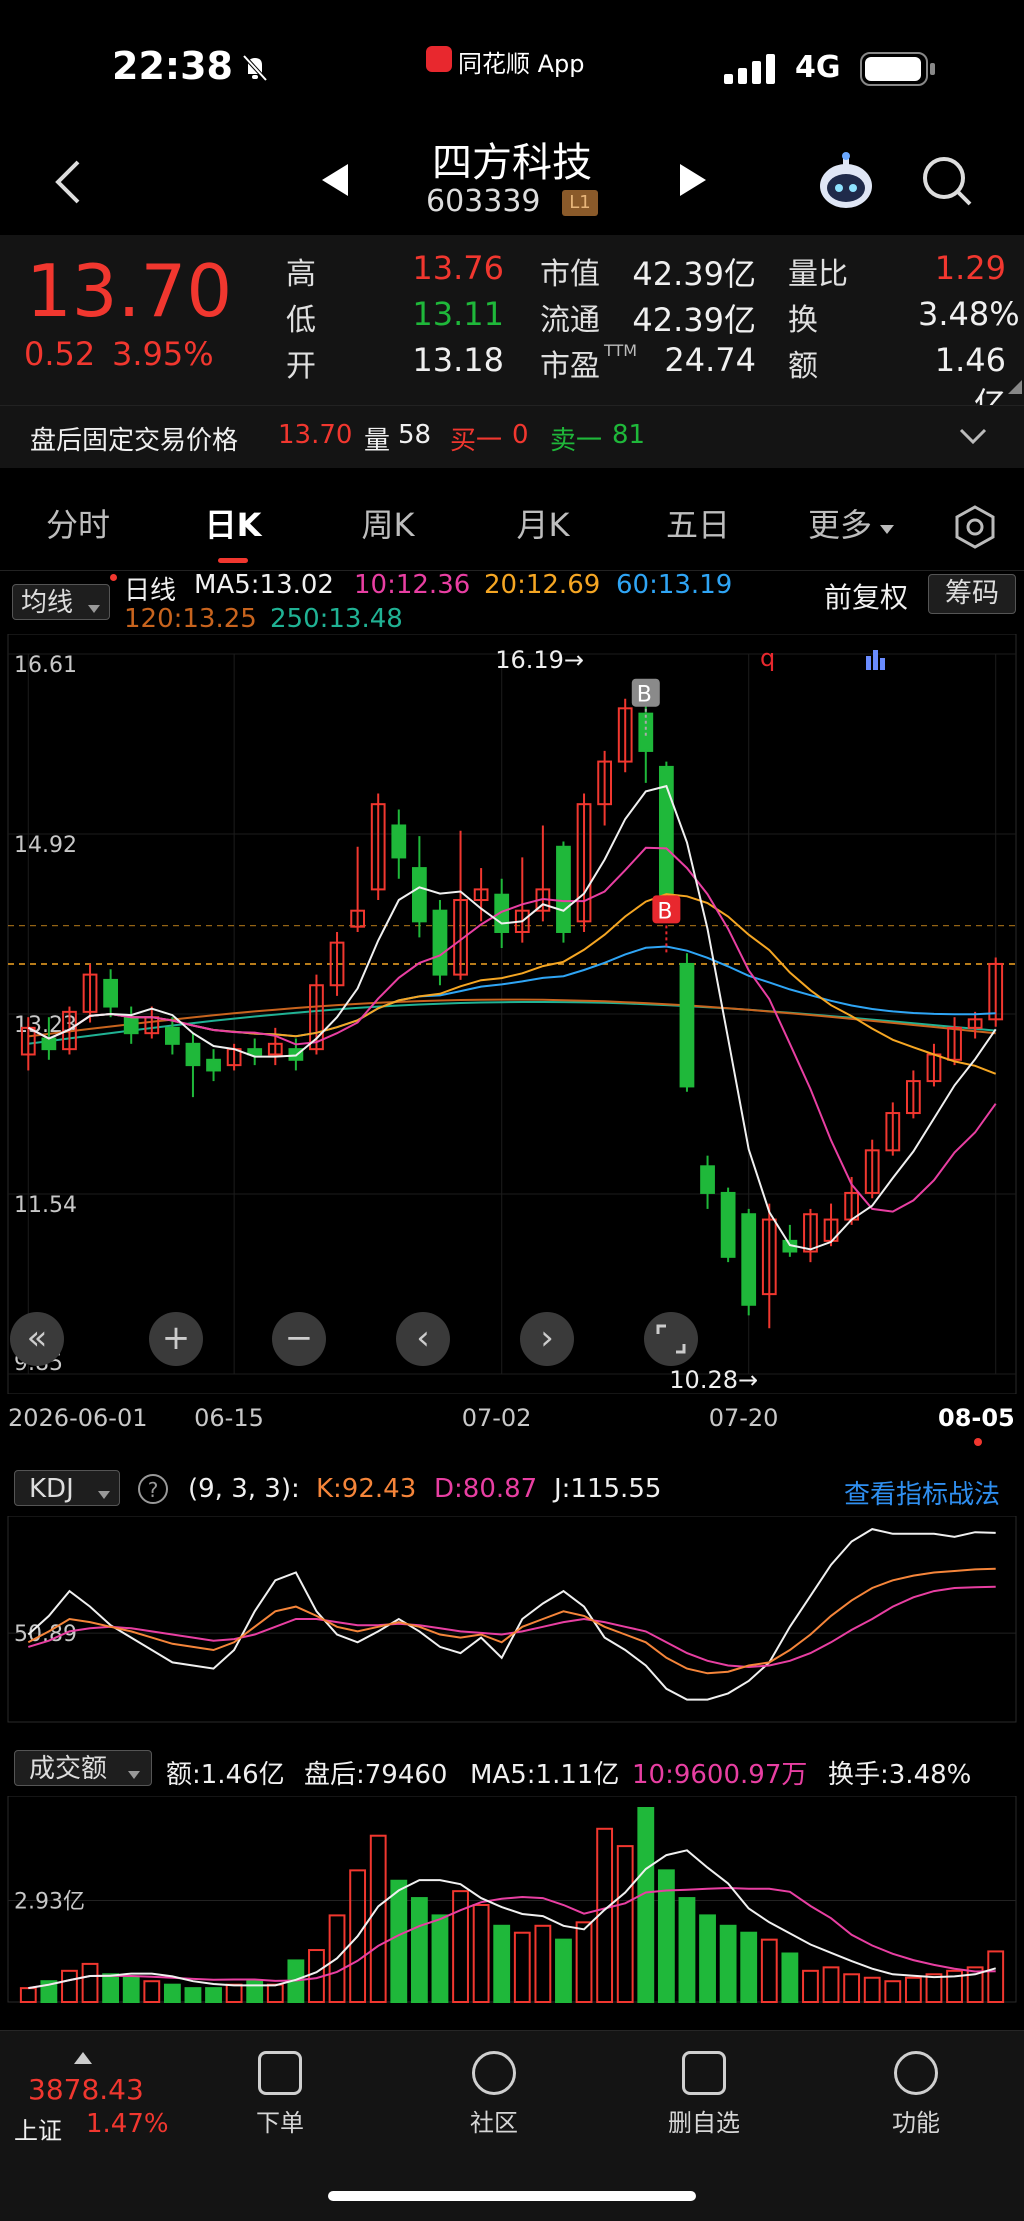 The width and height of the screenshot is (1024, 2221). What do you see at coordinates (225, 1775) in the screenshot?
I see `amount-value: 额:1.46亿` at bounding box center [225, 1775].